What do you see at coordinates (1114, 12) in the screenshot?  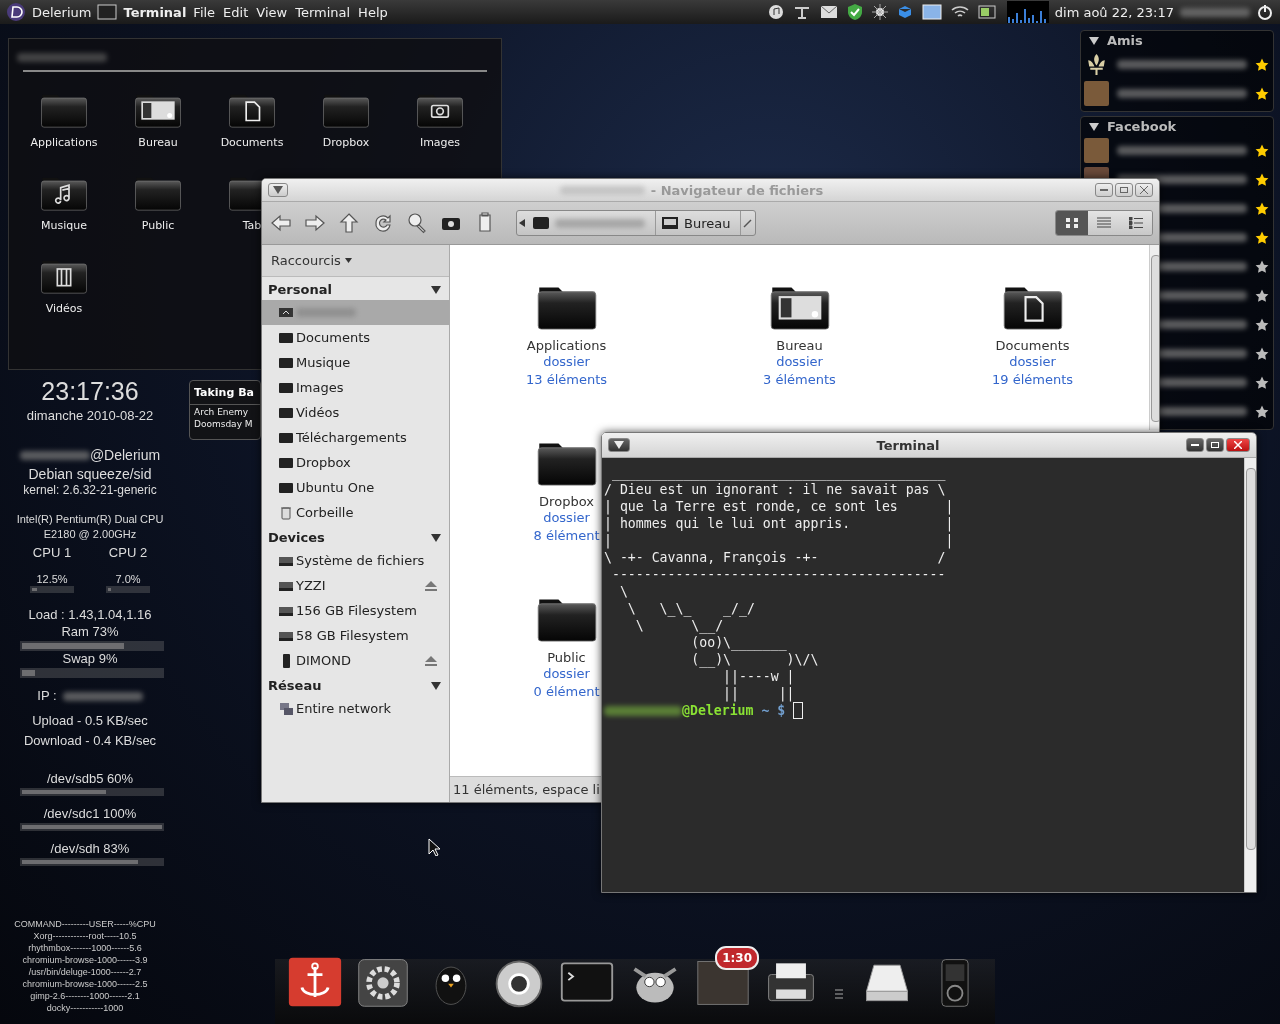 I see `clock-label: dim aoû 22, 23:17` at bounding box center [1114, 12].